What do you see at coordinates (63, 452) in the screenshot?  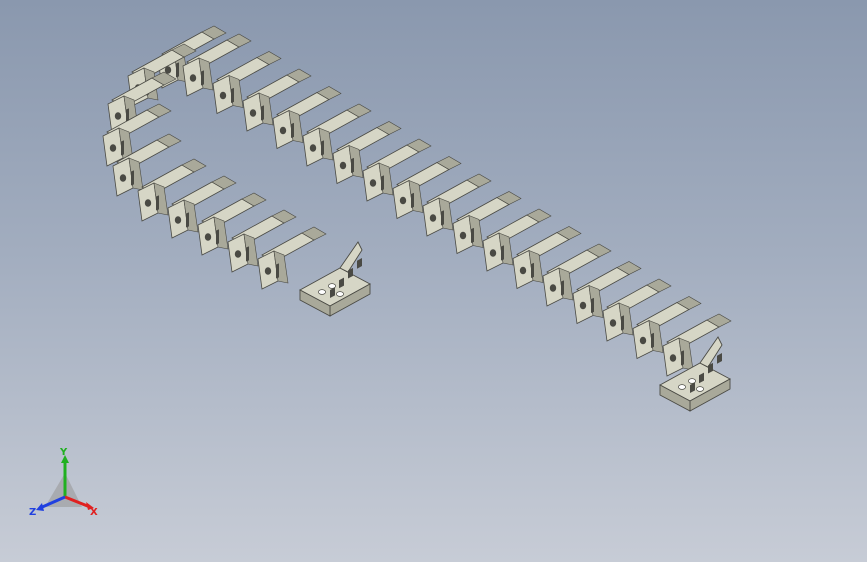 I see `y-axis-label: Y` at bounding box center [63, 452].